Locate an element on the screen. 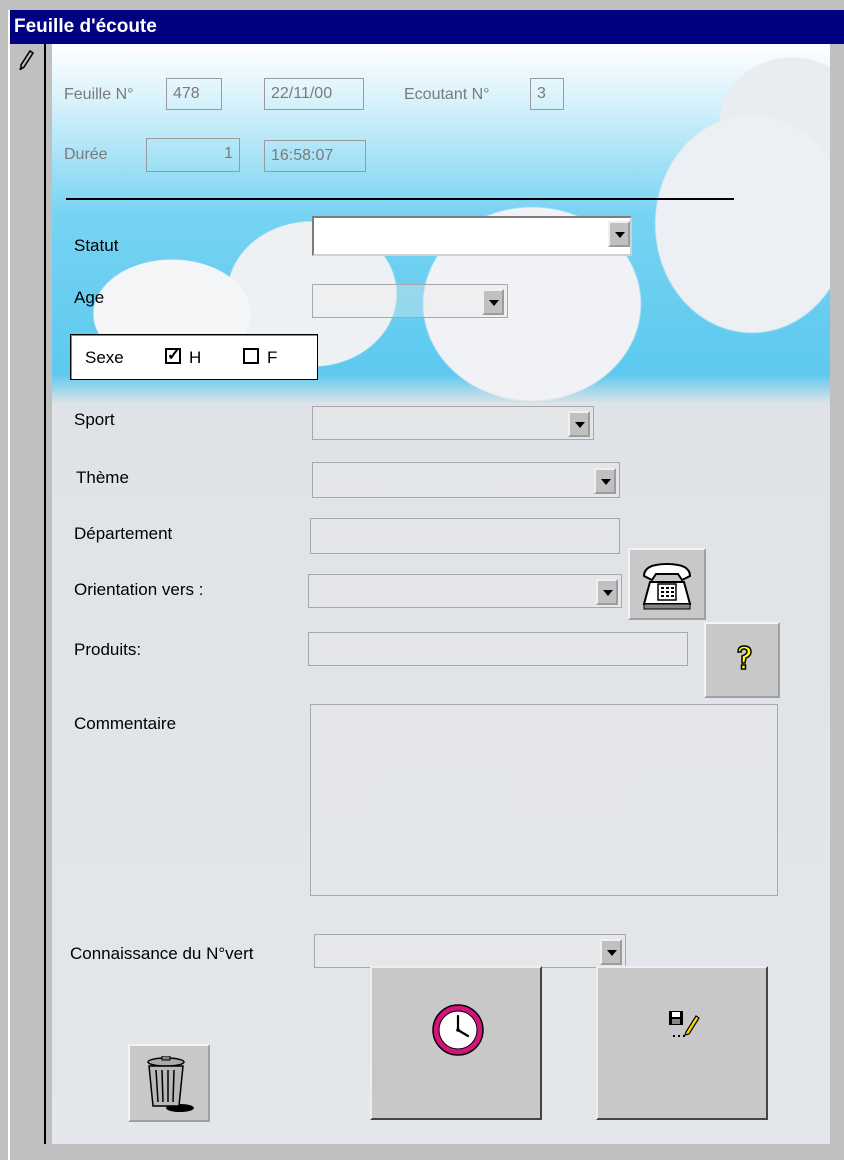 The width and height of the screenshot is (844, 1160). delete-button is located at coordinates (169, 1083).